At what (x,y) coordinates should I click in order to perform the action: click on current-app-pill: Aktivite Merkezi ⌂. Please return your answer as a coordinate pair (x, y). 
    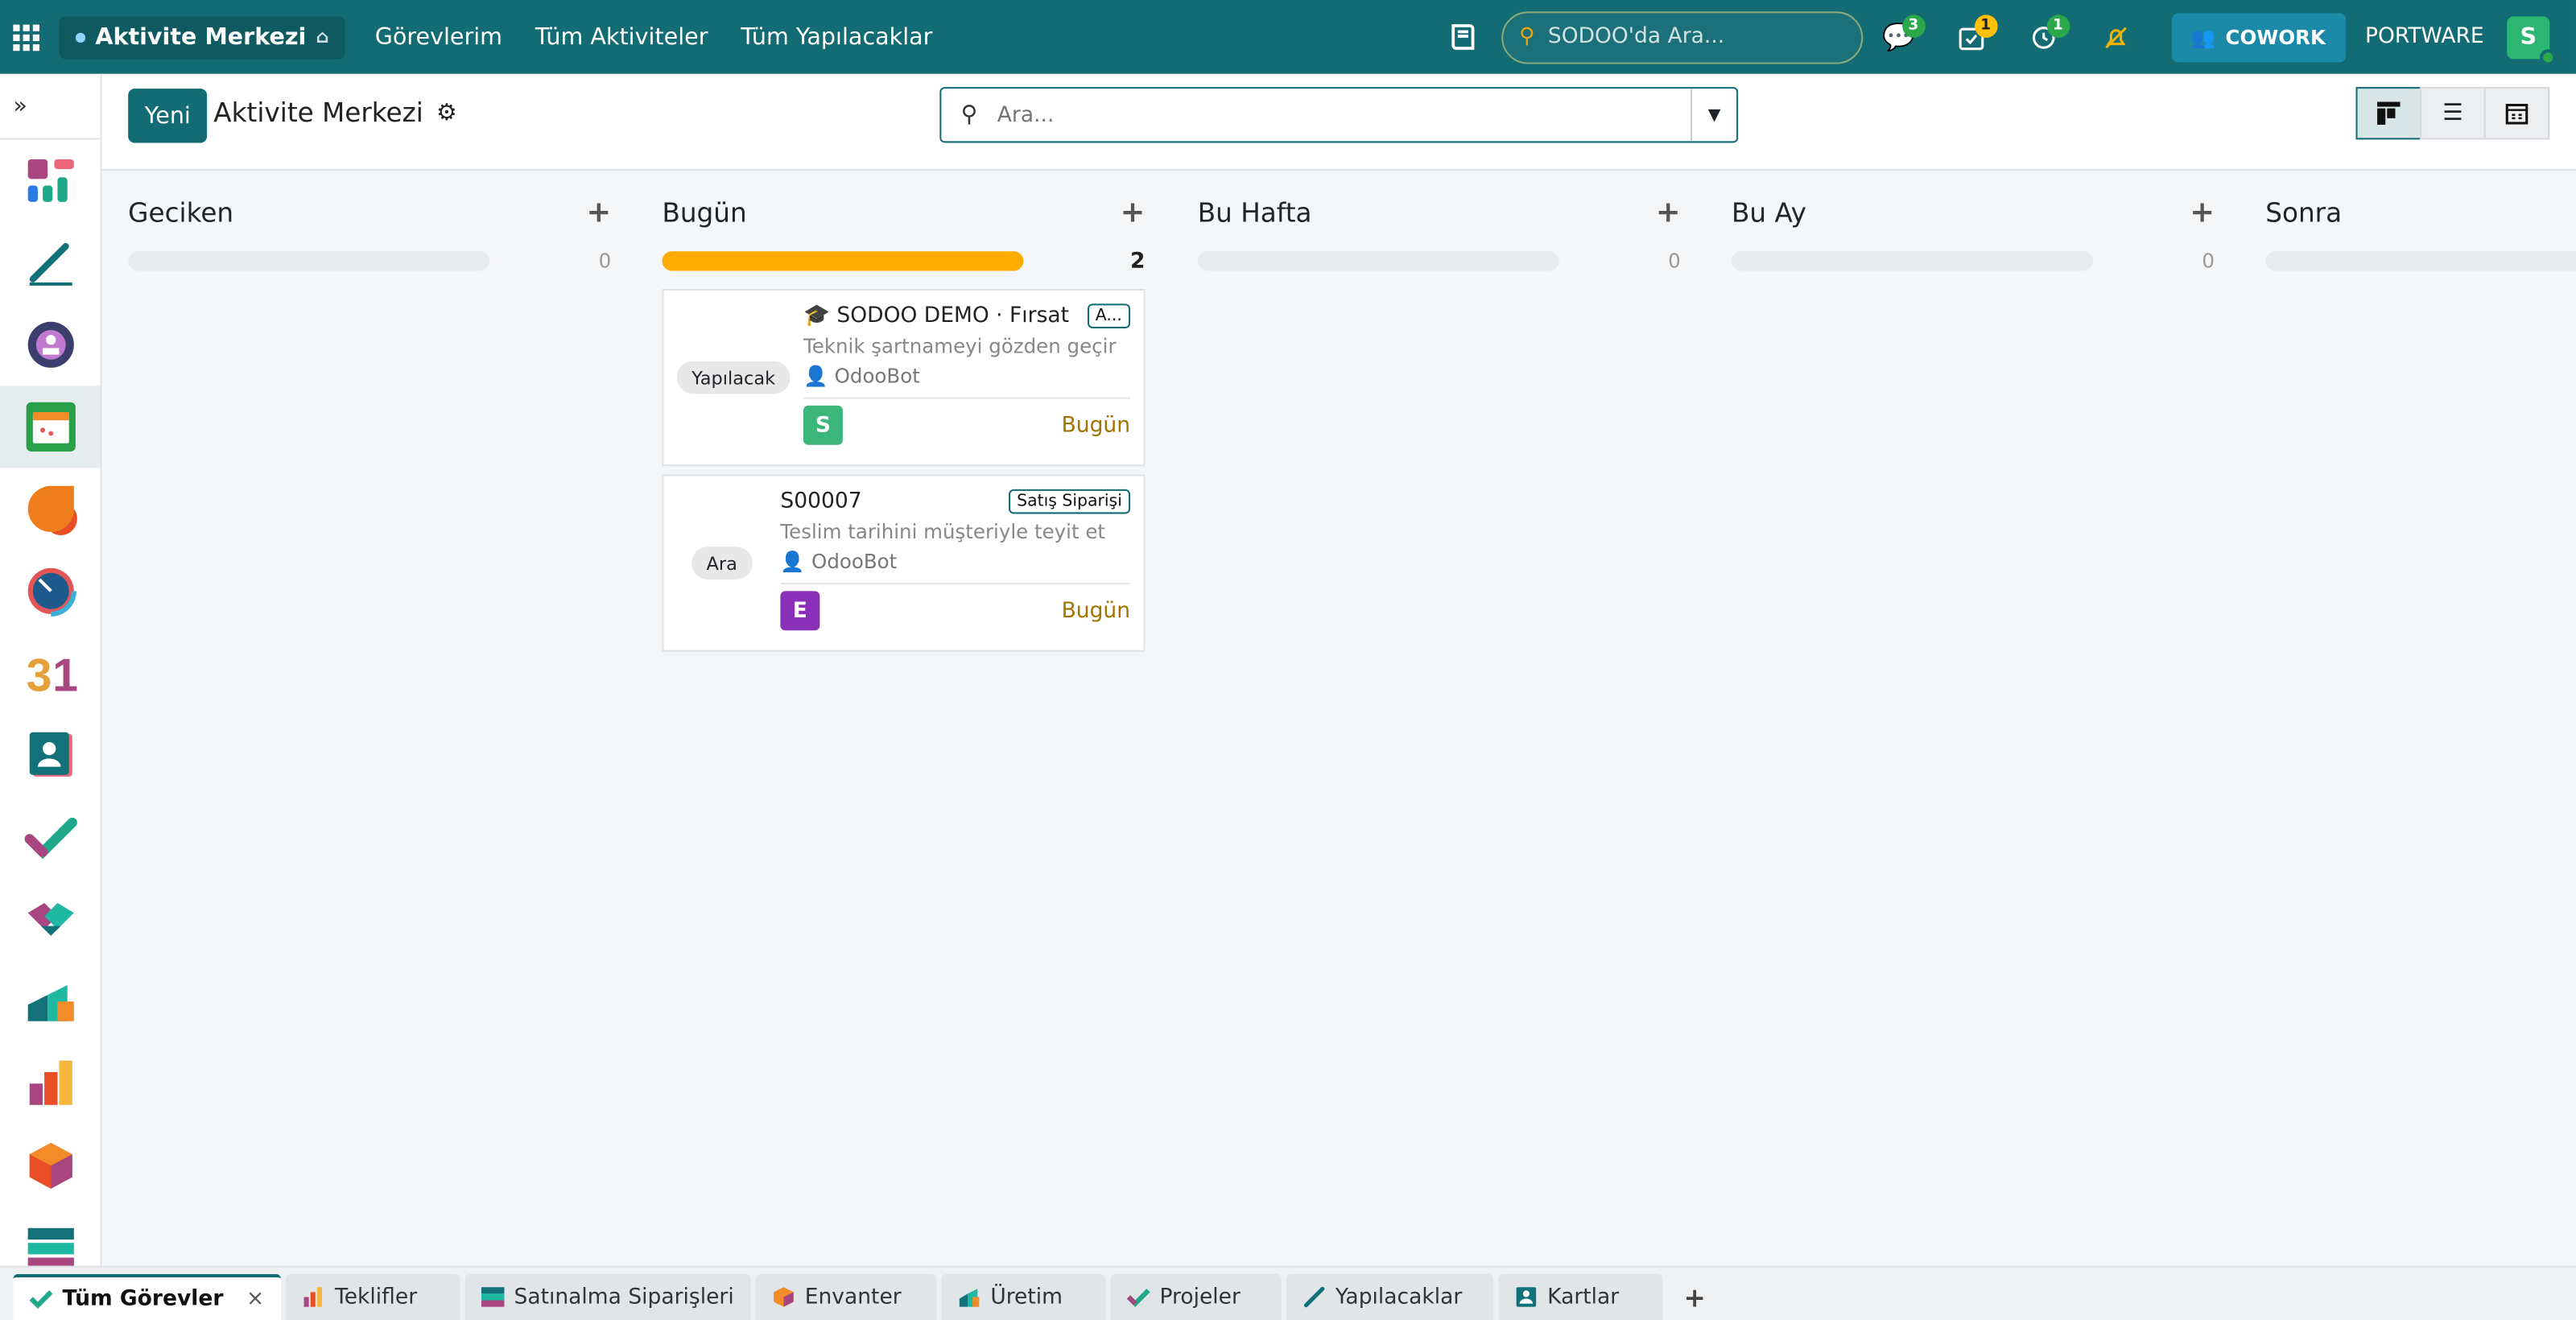
    Looking at the image, I should click on (202, 37).